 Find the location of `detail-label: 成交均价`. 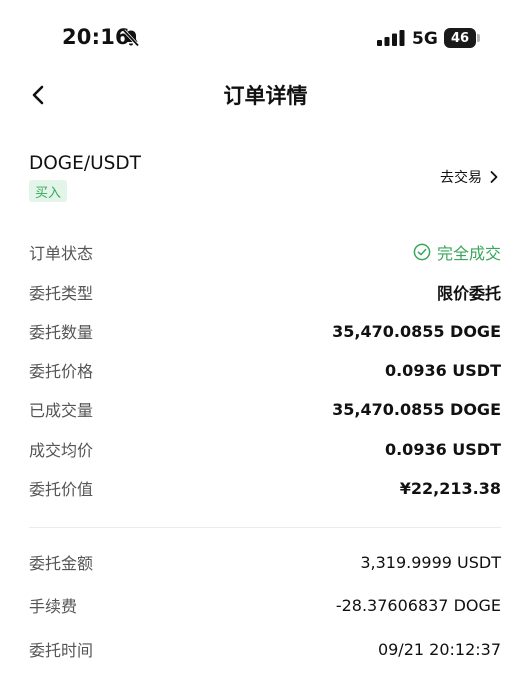

detail-label: 成交均价 is located at coordinates (61, 450).